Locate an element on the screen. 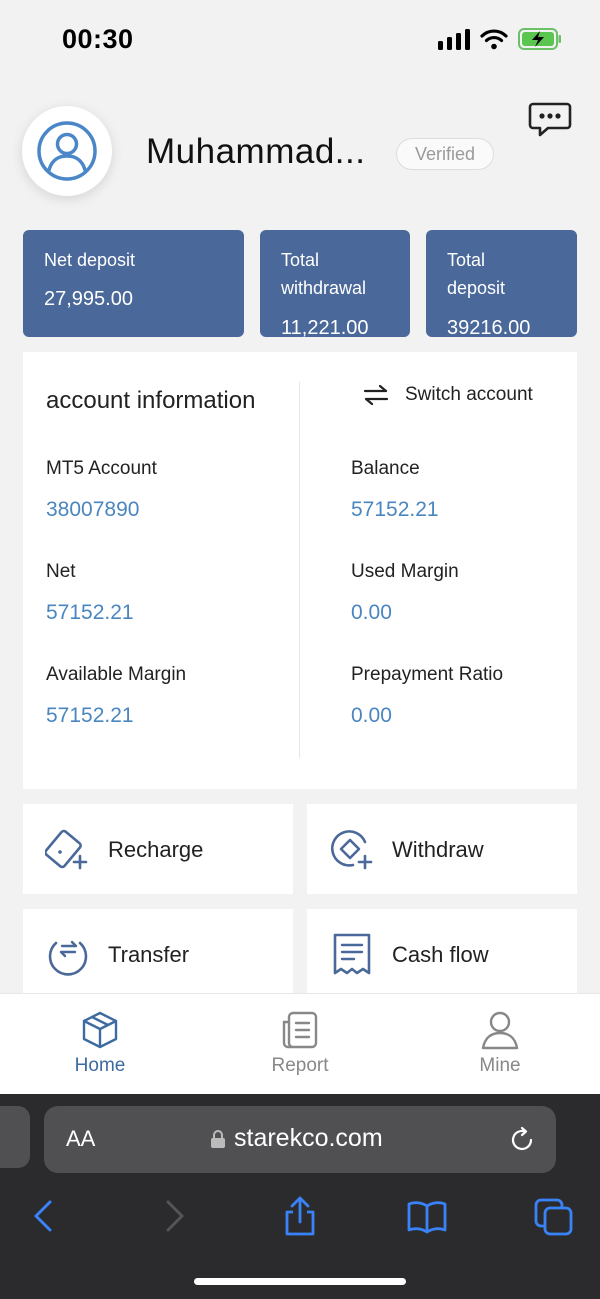 Image resolution: width=600 pixels, height=1299 pixels. mt5-account-value: 38007890 is located at coordinates (93, 509).